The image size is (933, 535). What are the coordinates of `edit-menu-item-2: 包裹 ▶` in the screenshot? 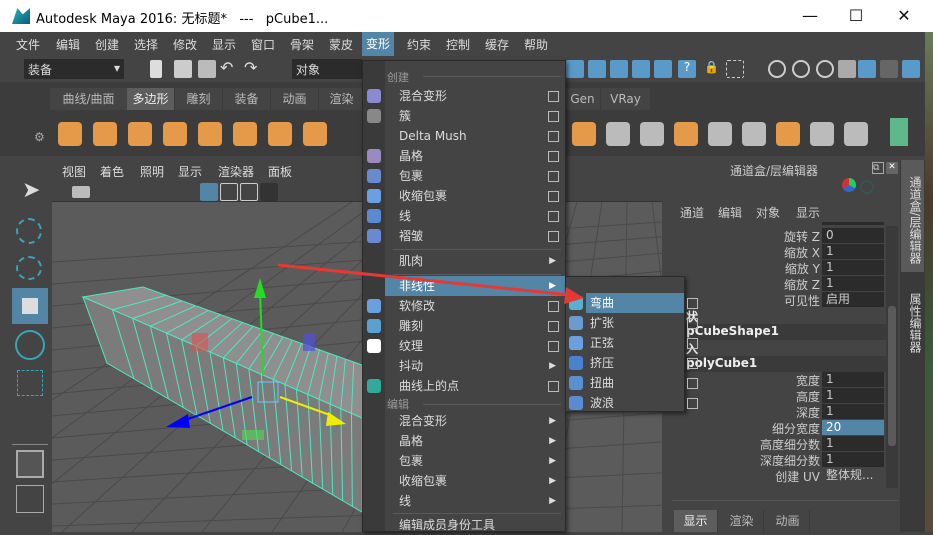 It's located at (475, 461).